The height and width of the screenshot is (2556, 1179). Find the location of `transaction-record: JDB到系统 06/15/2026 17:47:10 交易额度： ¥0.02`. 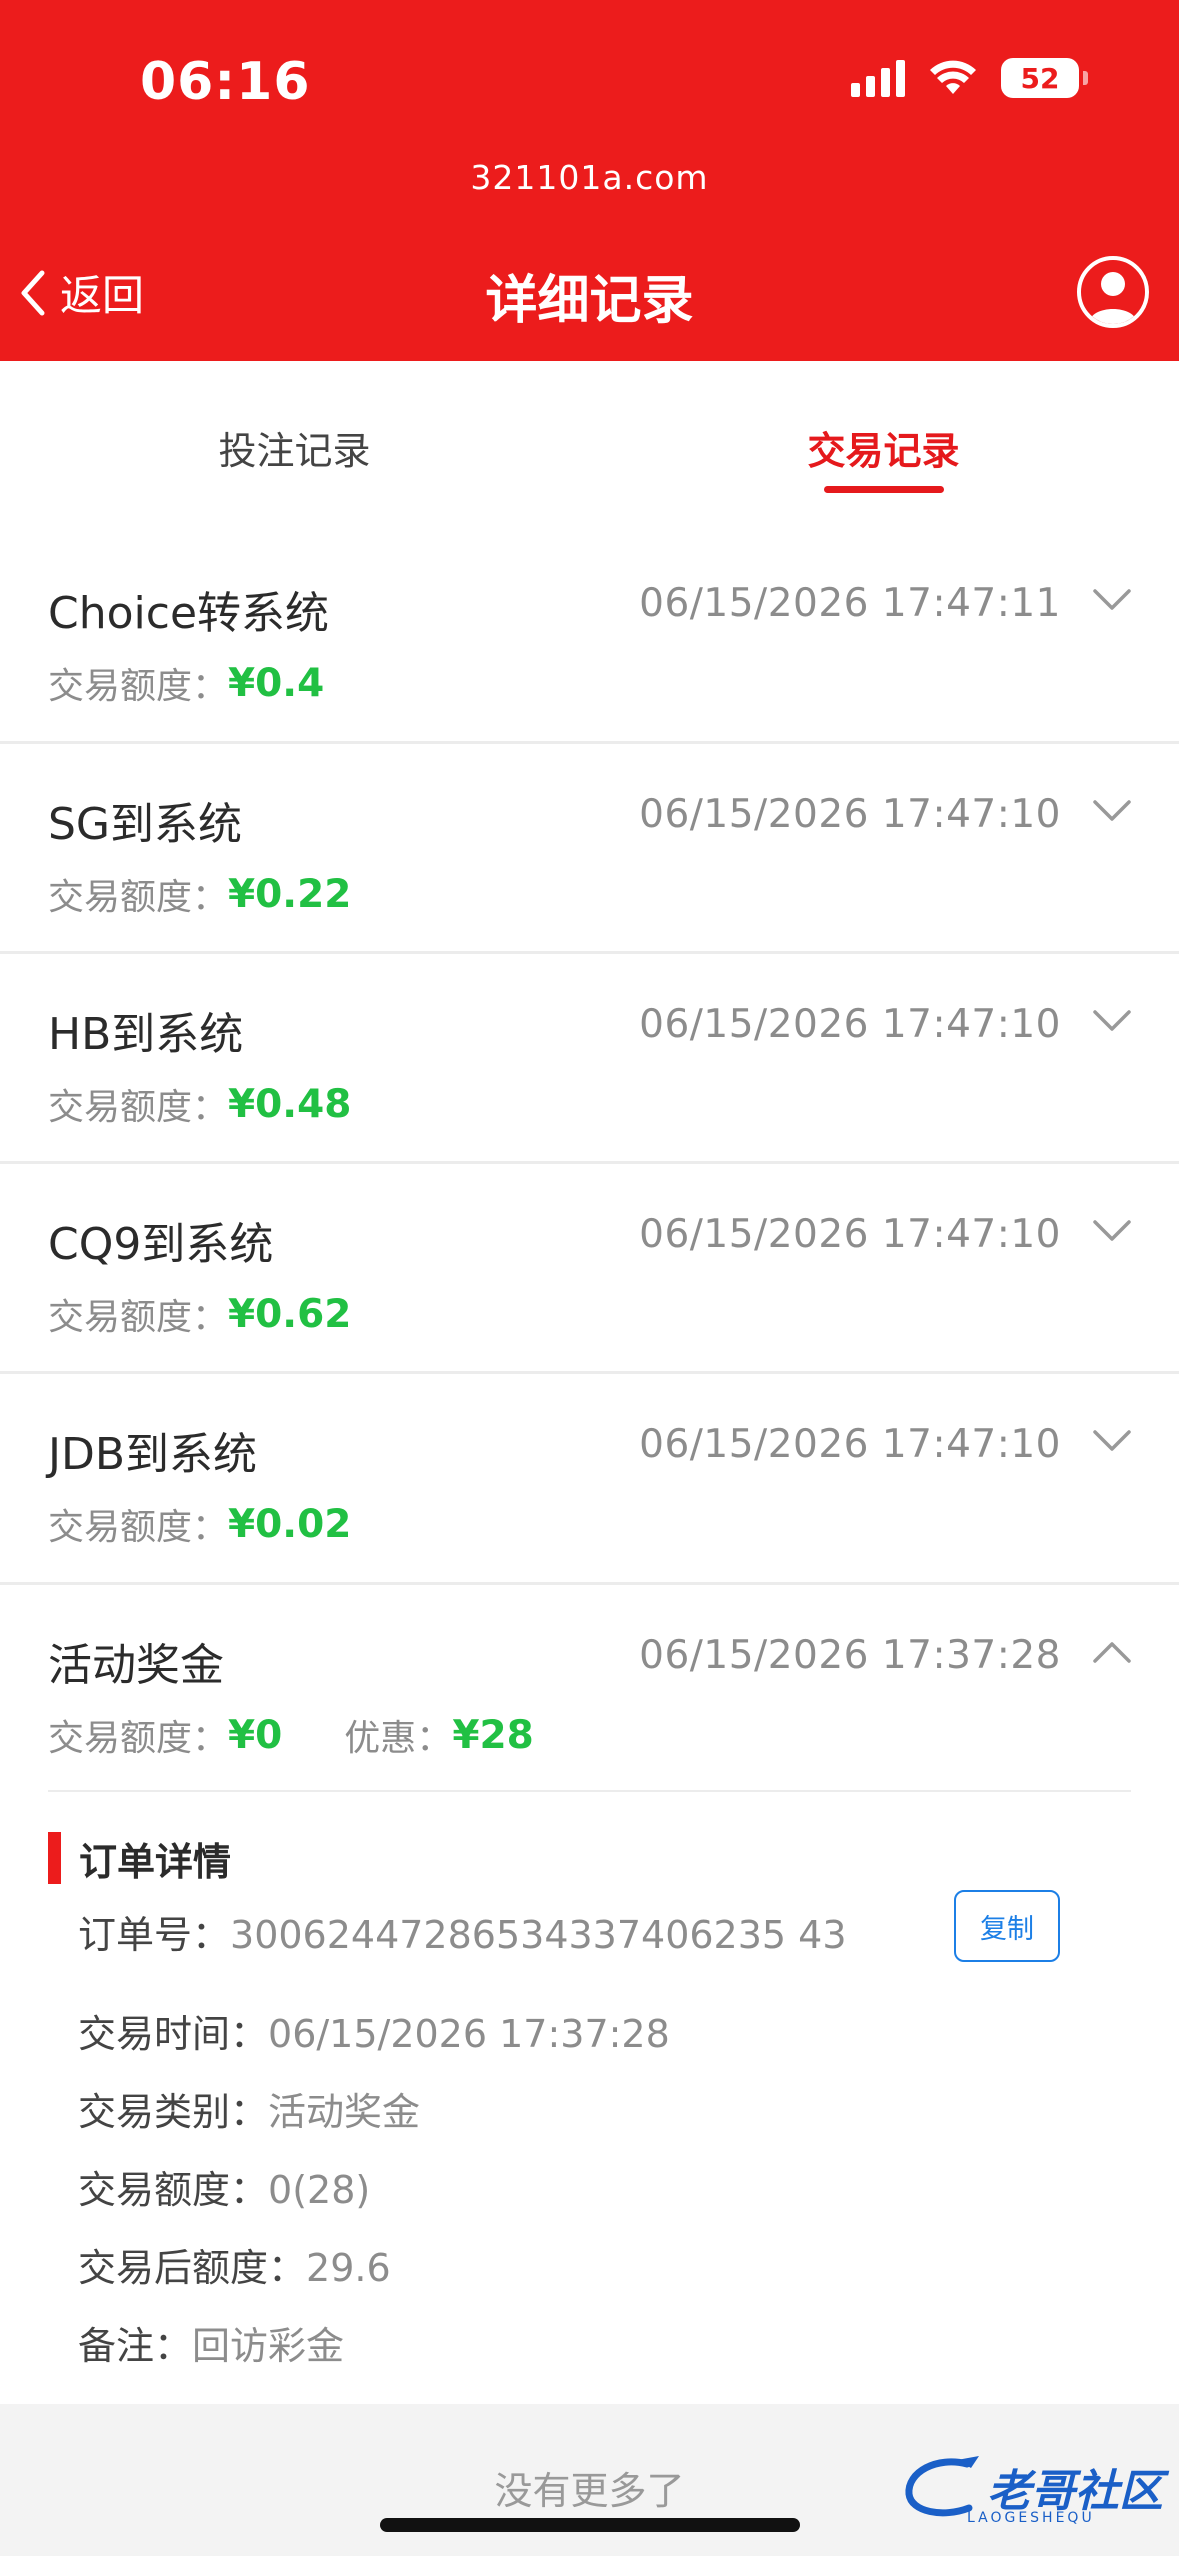

transaction-record: JDB到系统 06/15/2026 17:47:10 交易额度： ¥0.02 is located at coordinates (589, 1479).